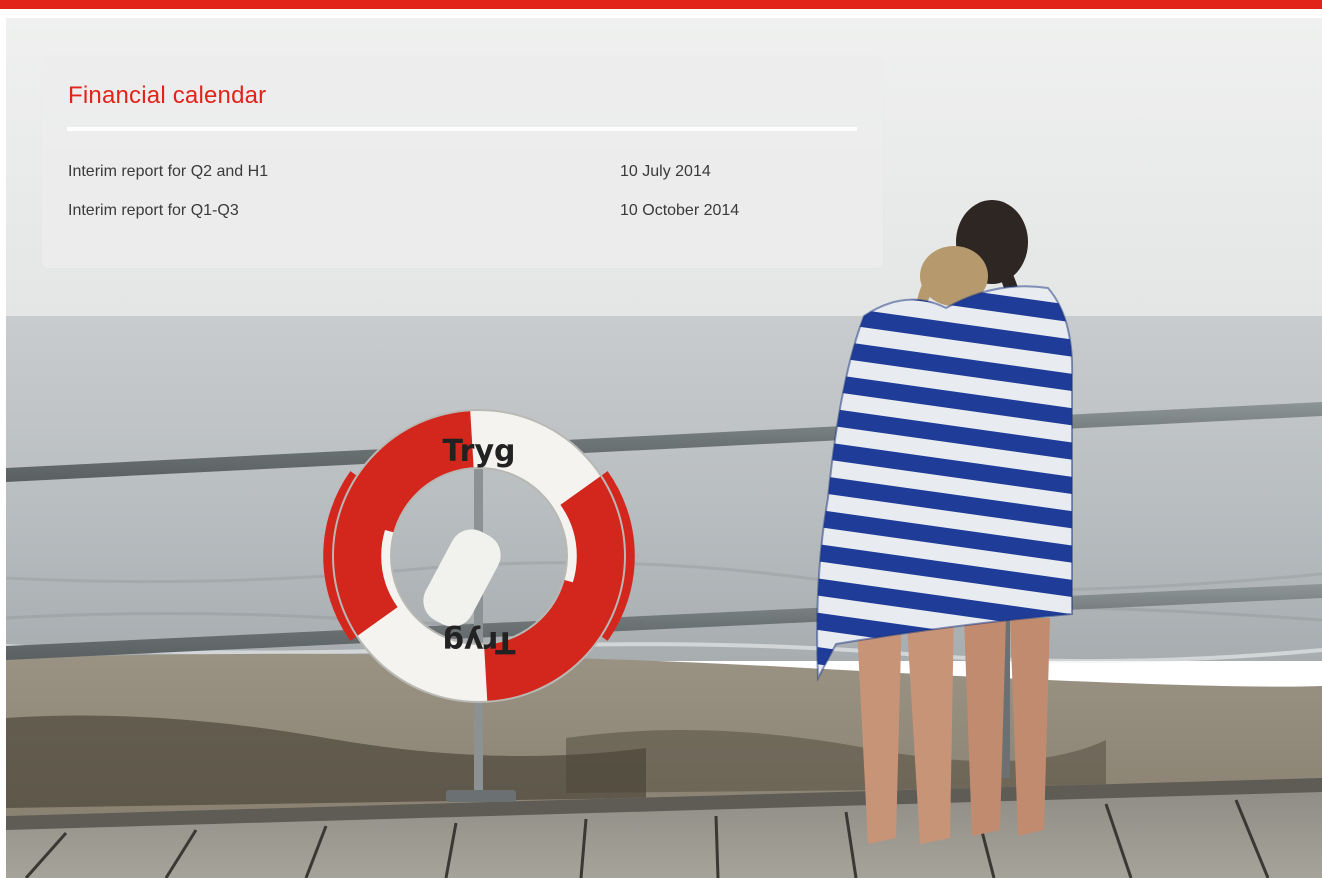  What do you see at coordinates (153, 210) in the screenshot?
I see `event-label: Interim report for Q1-Q3` at bounding box center [153, 210].